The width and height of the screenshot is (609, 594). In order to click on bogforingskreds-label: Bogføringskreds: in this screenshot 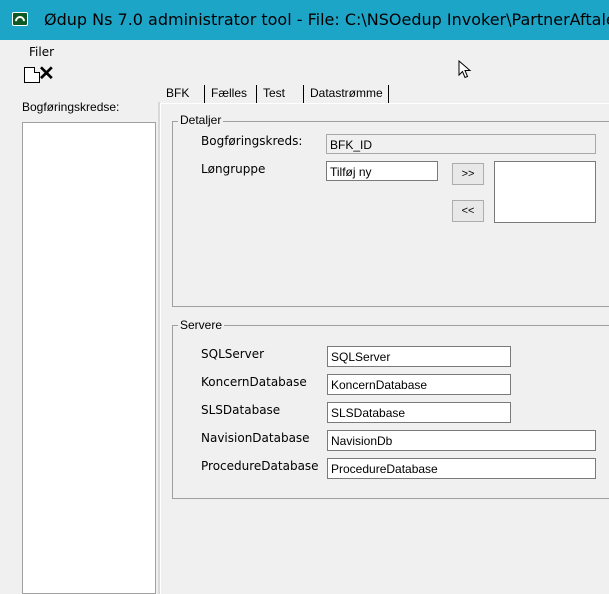, I will do `click(252, 141)`.